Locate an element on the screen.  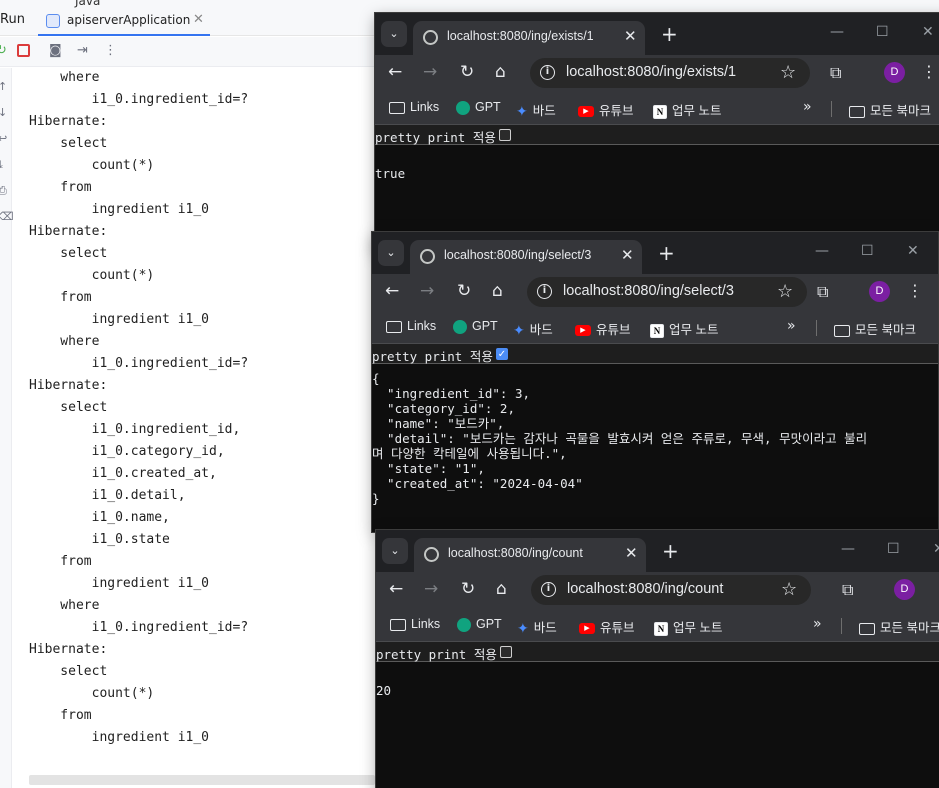
run-tool-label: Run is located at coordinates (12, 19).